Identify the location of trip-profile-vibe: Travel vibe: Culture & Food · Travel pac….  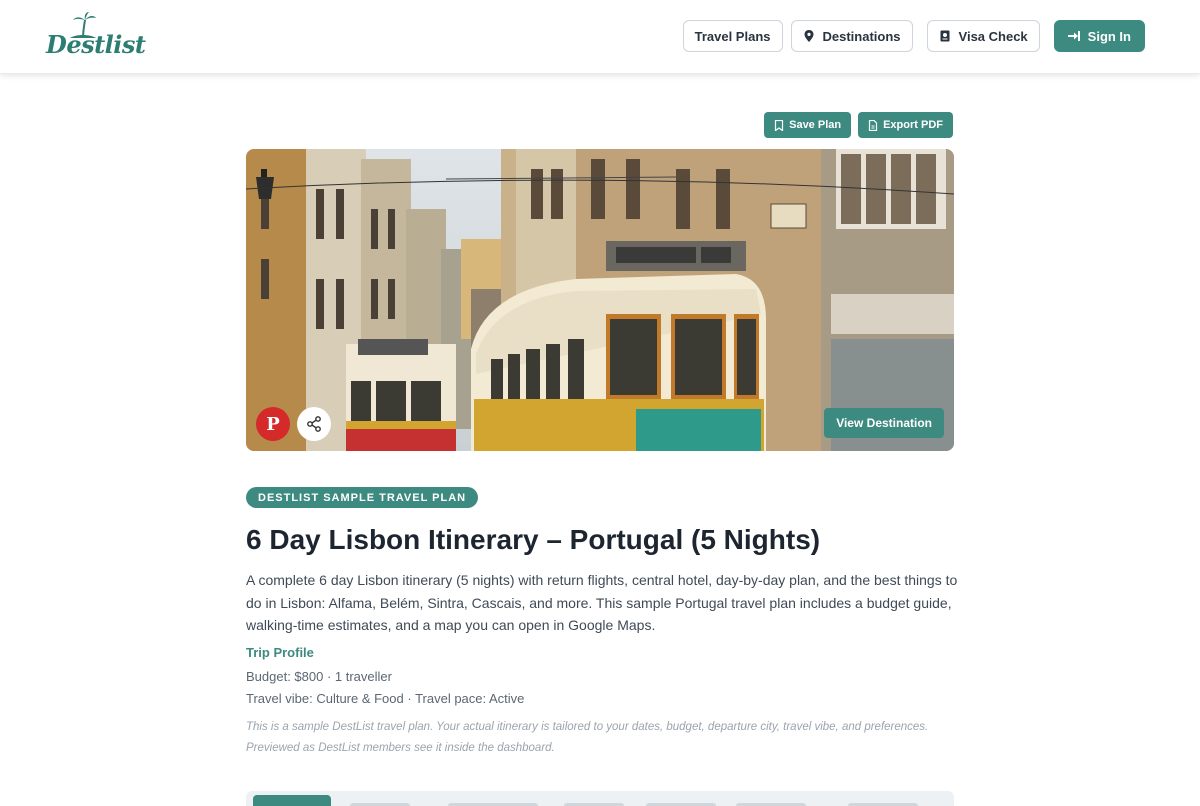
(385, 698).